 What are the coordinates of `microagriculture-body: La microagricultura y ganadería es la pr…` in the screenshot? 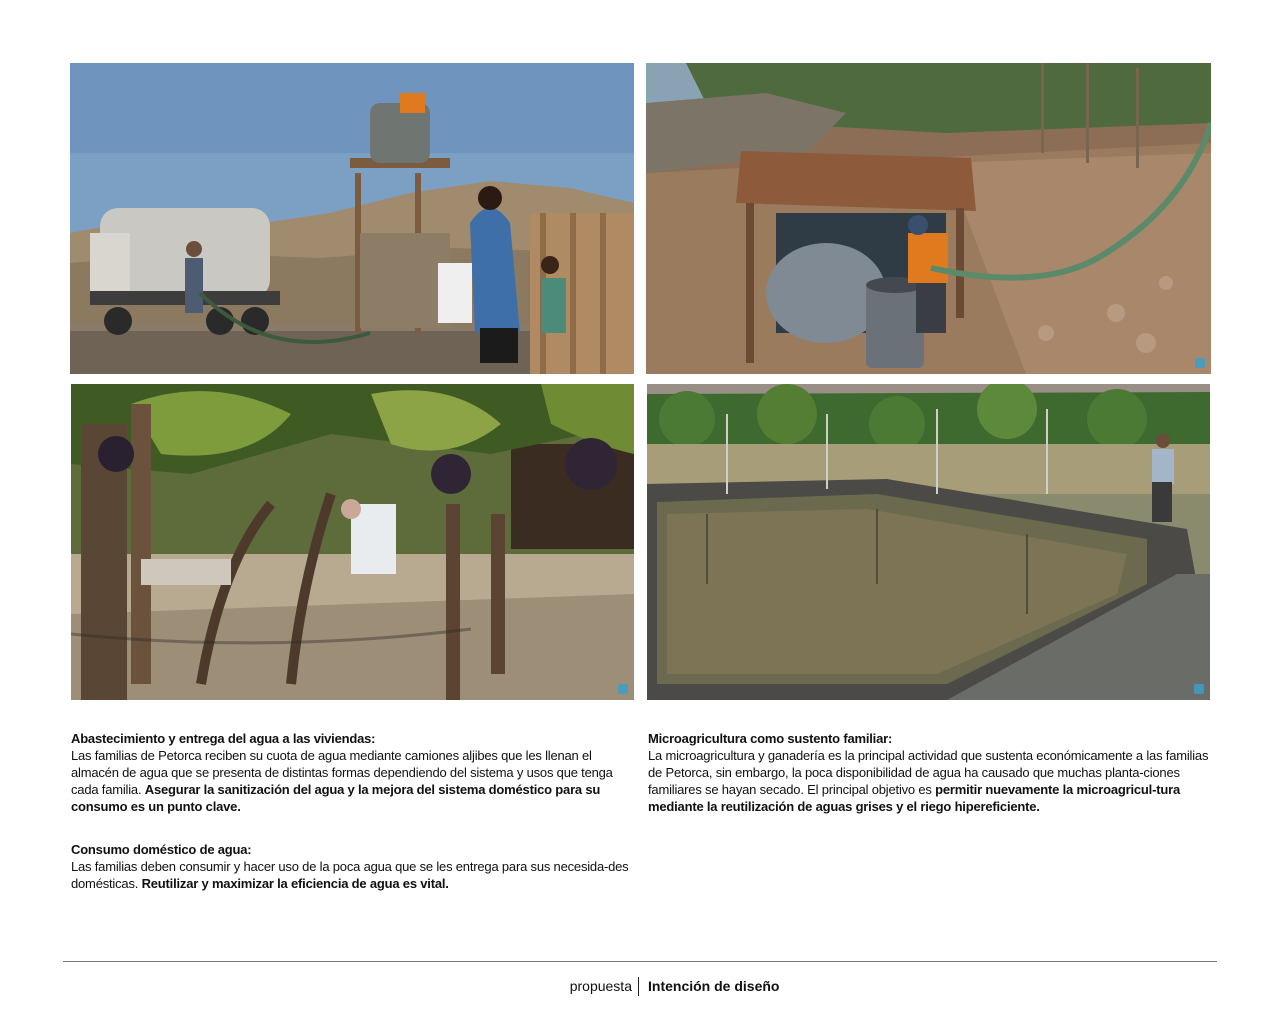 It's located at (931, 781).